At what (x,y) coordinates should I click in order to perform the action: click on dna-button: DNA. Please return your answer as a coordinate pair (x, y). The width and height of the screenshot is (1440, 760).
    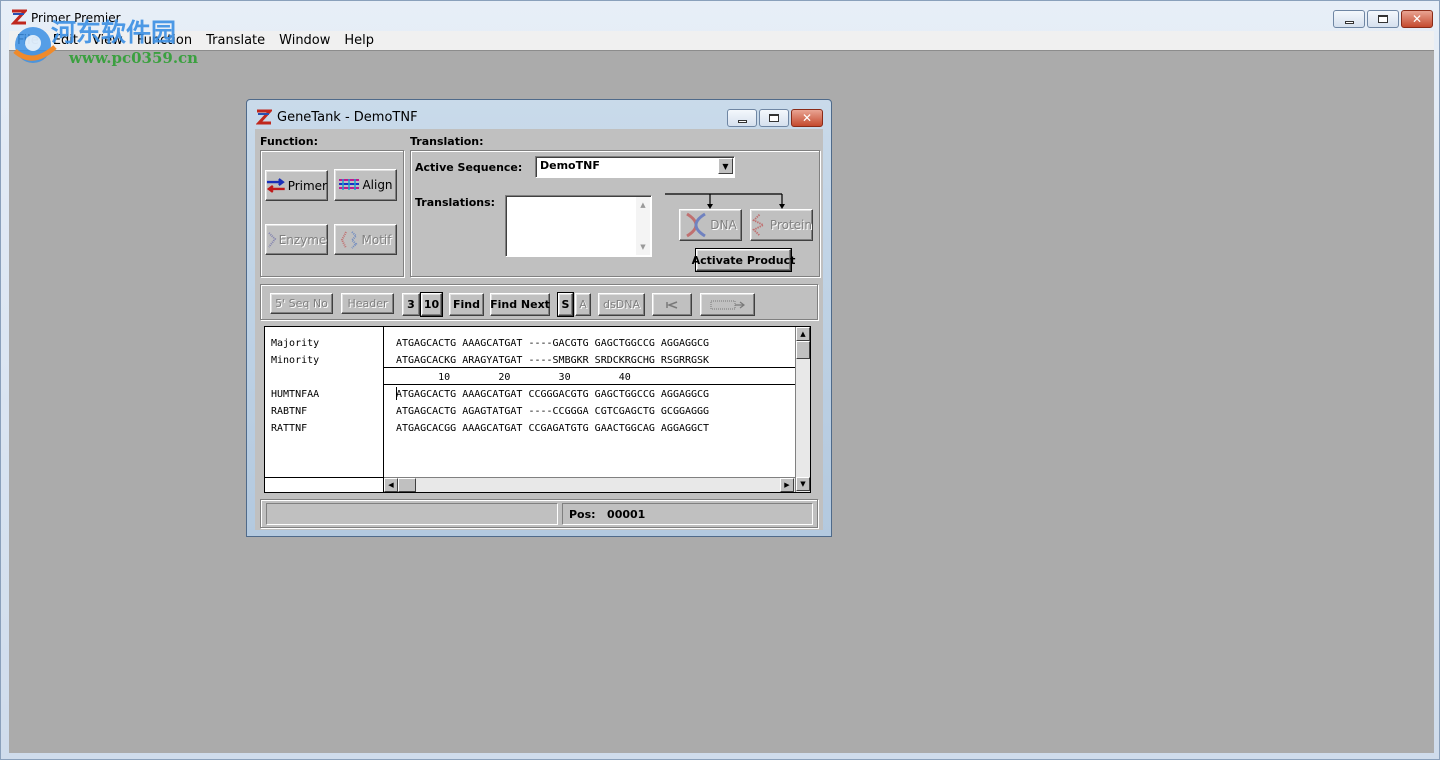
    Looking at the image, I should click on (710, 225).